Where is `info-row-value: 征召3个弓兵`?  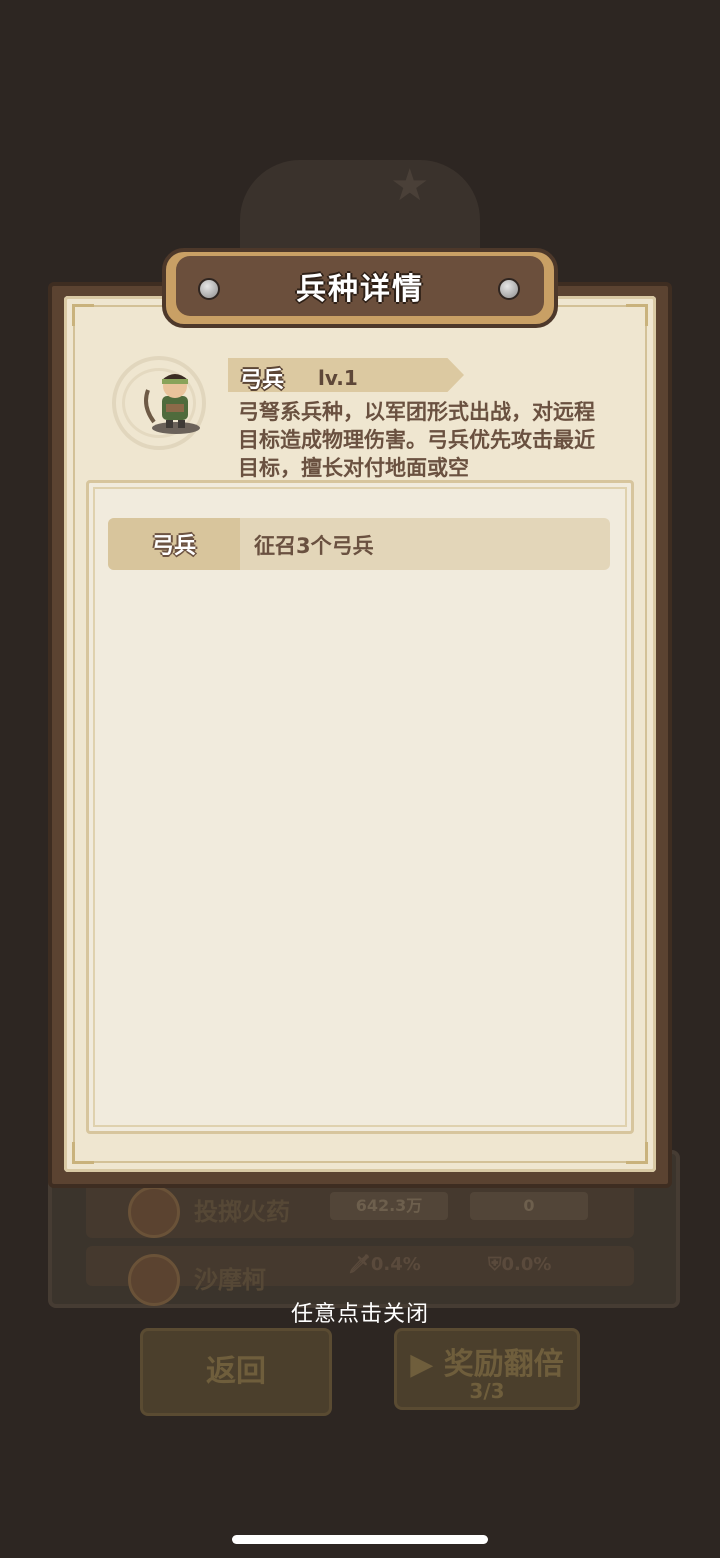
info-row-value: 征召3个弓兵 is located at coordinates (314, 546).